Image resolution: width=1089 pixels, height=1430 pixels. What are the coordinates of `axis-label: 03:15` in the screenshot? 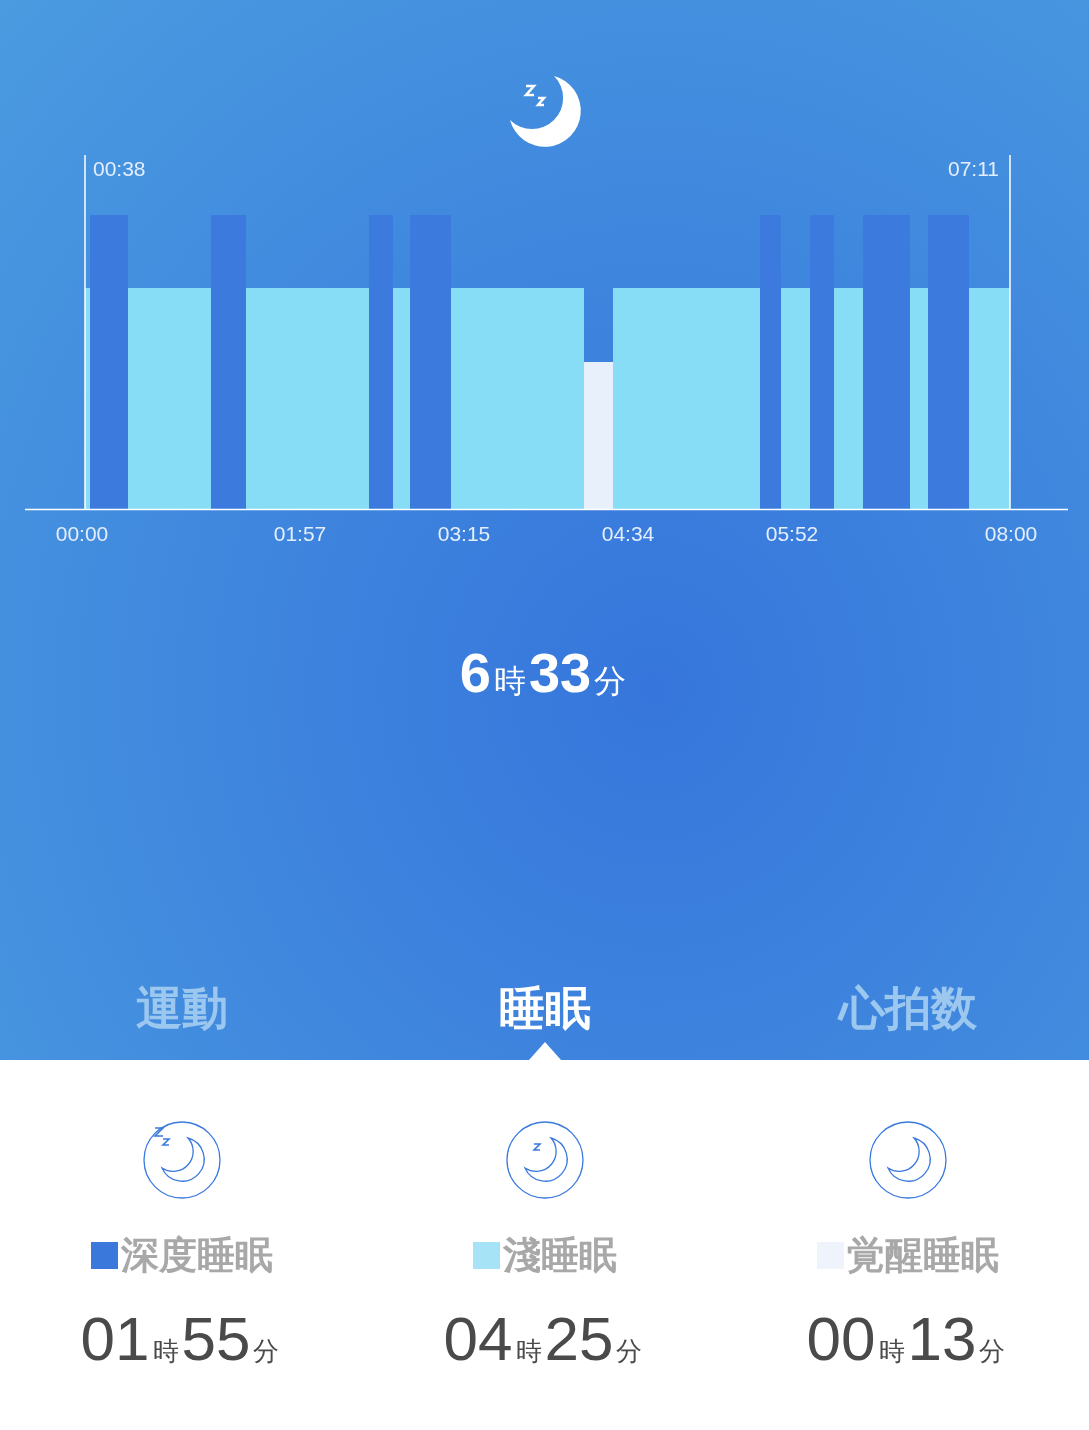 It's located at (464, 533).